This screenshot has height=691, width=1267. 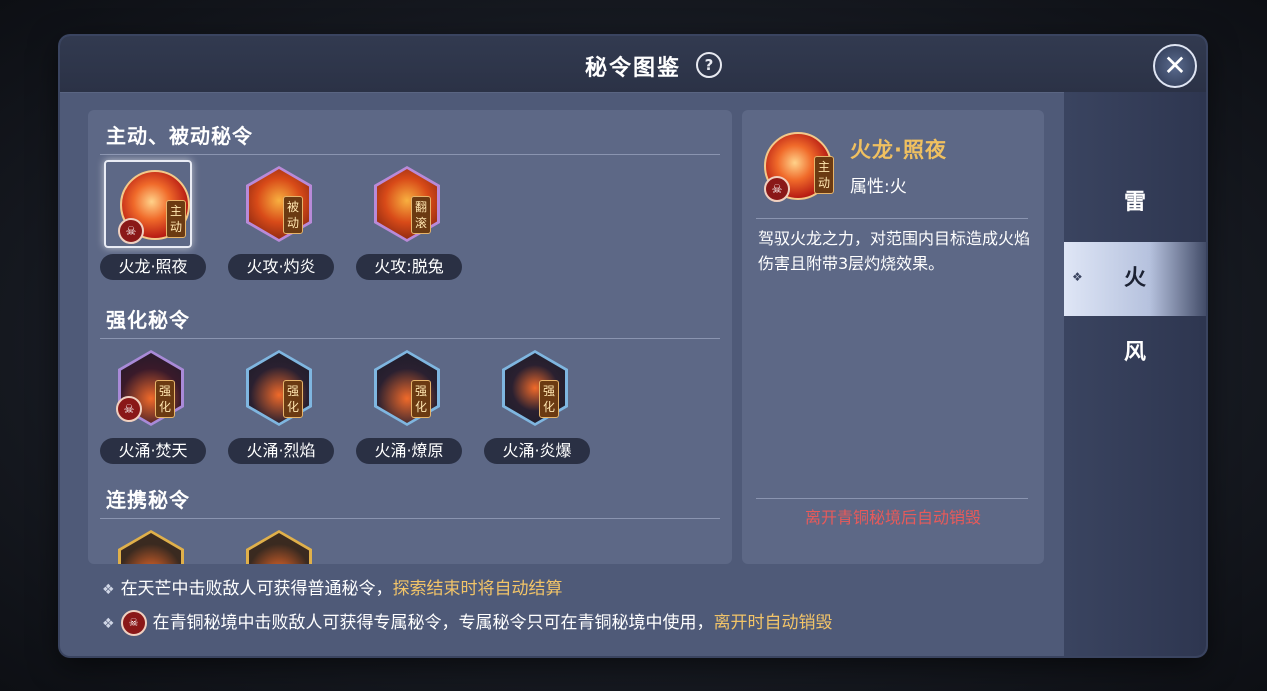 What do you see at coordinates (709, 65) in the screenshot?
I see `help-icon: ?` at bounding box center [709, 65].